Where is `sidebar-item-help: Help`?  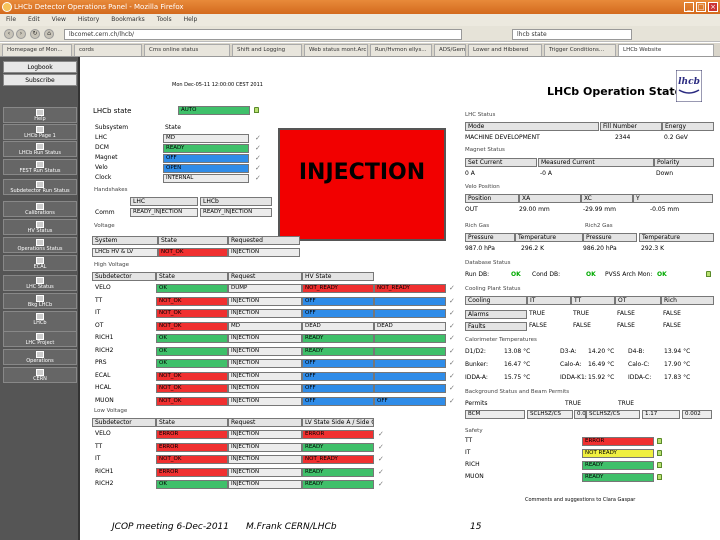 sidebar-item-help: Help is located at coordinates (40, 115).